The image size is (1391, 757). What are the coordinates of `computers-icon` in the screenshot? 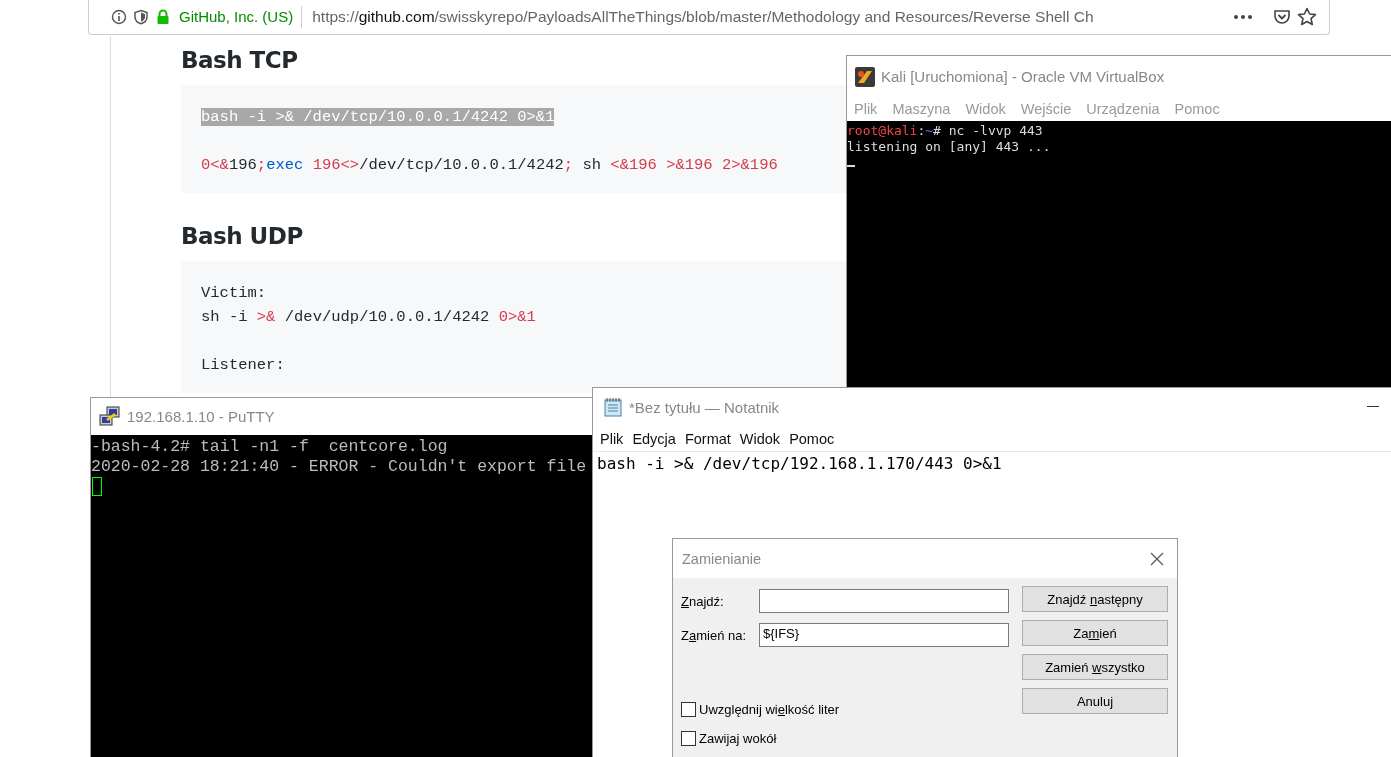 It's located at (110, 416).